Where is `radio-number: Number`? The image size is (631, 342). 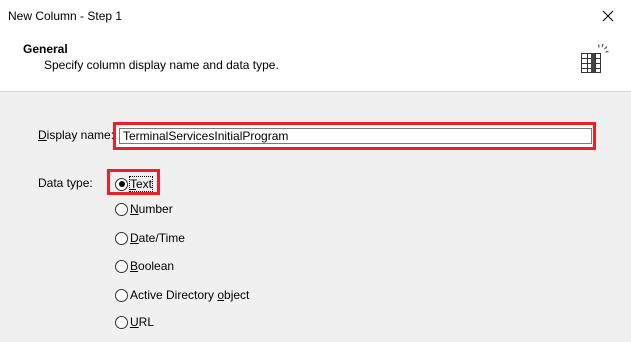
radio-number: Number is located at coordinates (144, 209).